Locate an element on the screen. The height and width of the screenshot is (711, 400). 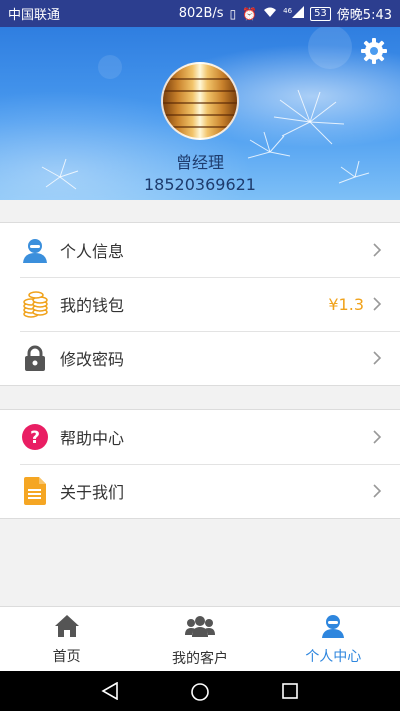
status-bar: 中国联通 802B/s ▯ ⏰ 46 53 傍晚5:43 is located at coordinates (200, 13).